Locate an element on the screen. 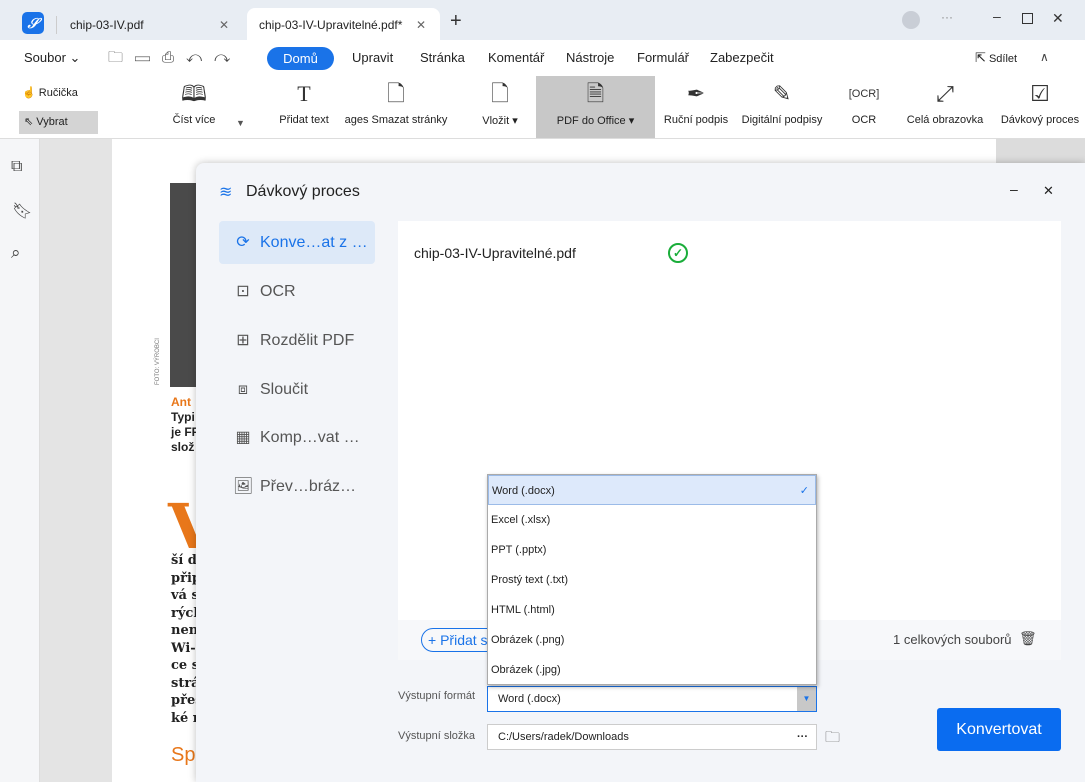 The image size is (1085, 782). bookmark-icon: 🔖︎ is located at coordinates (22, 211).